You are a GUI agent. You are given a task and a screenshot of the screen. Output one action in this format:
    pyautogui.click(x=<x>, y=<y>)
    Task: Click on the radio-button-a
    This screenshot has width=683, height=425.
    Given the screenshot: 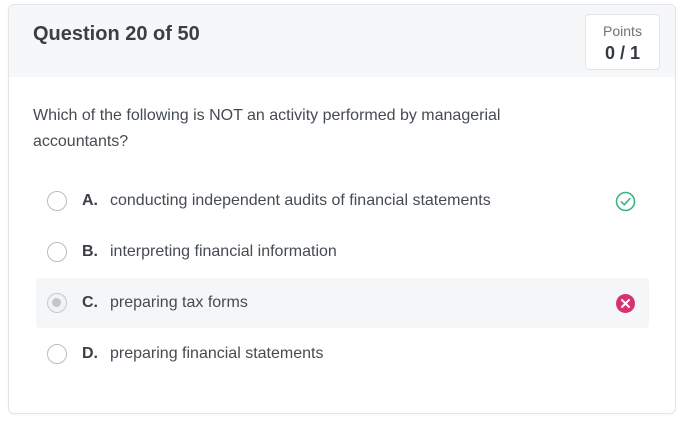 What is the action you would take?
    pyautogui.click(x=57, y=201)
    